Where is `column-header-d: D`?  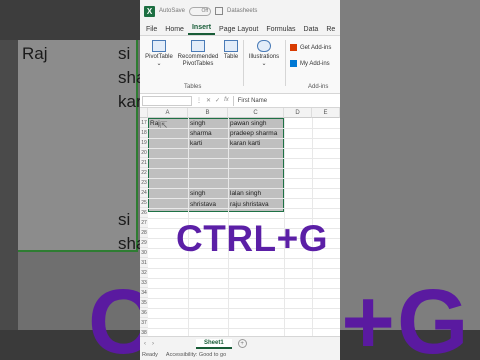
column-header-d: D is located at coordinates (298, 113).